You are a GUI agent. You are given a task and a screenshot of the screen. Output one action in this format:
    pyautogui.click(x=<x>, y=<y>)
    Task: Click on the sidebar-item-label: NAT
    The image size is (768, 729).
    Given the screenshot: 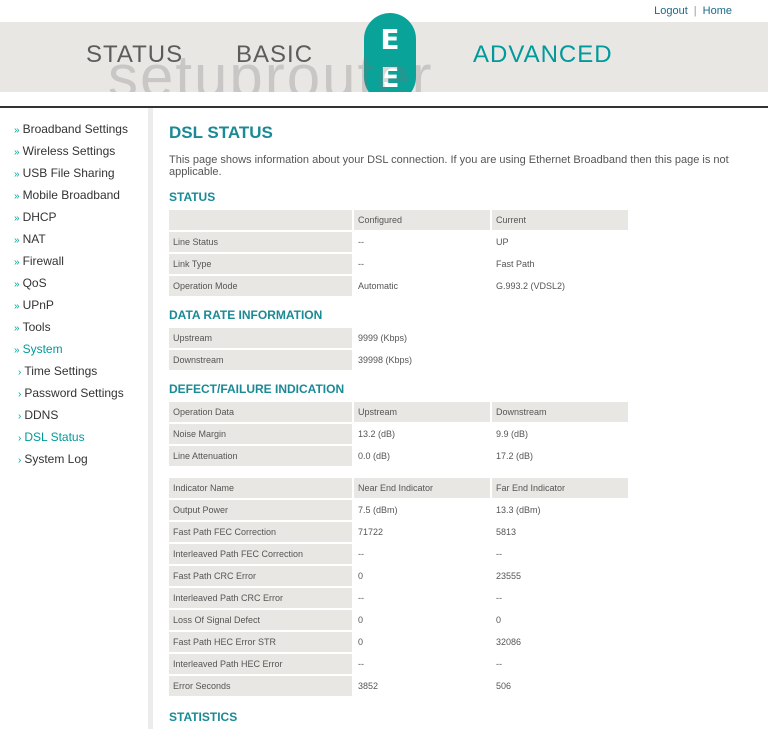 What is the action you would take?
    pyautogui.click(x=34, y=239)
    